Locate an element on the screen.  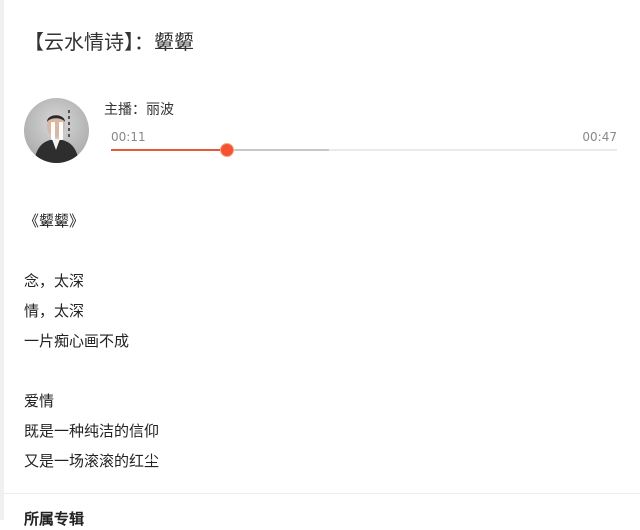
poem-line: 既是一种纯洁的信仰 is located at coordinates (92, 431).